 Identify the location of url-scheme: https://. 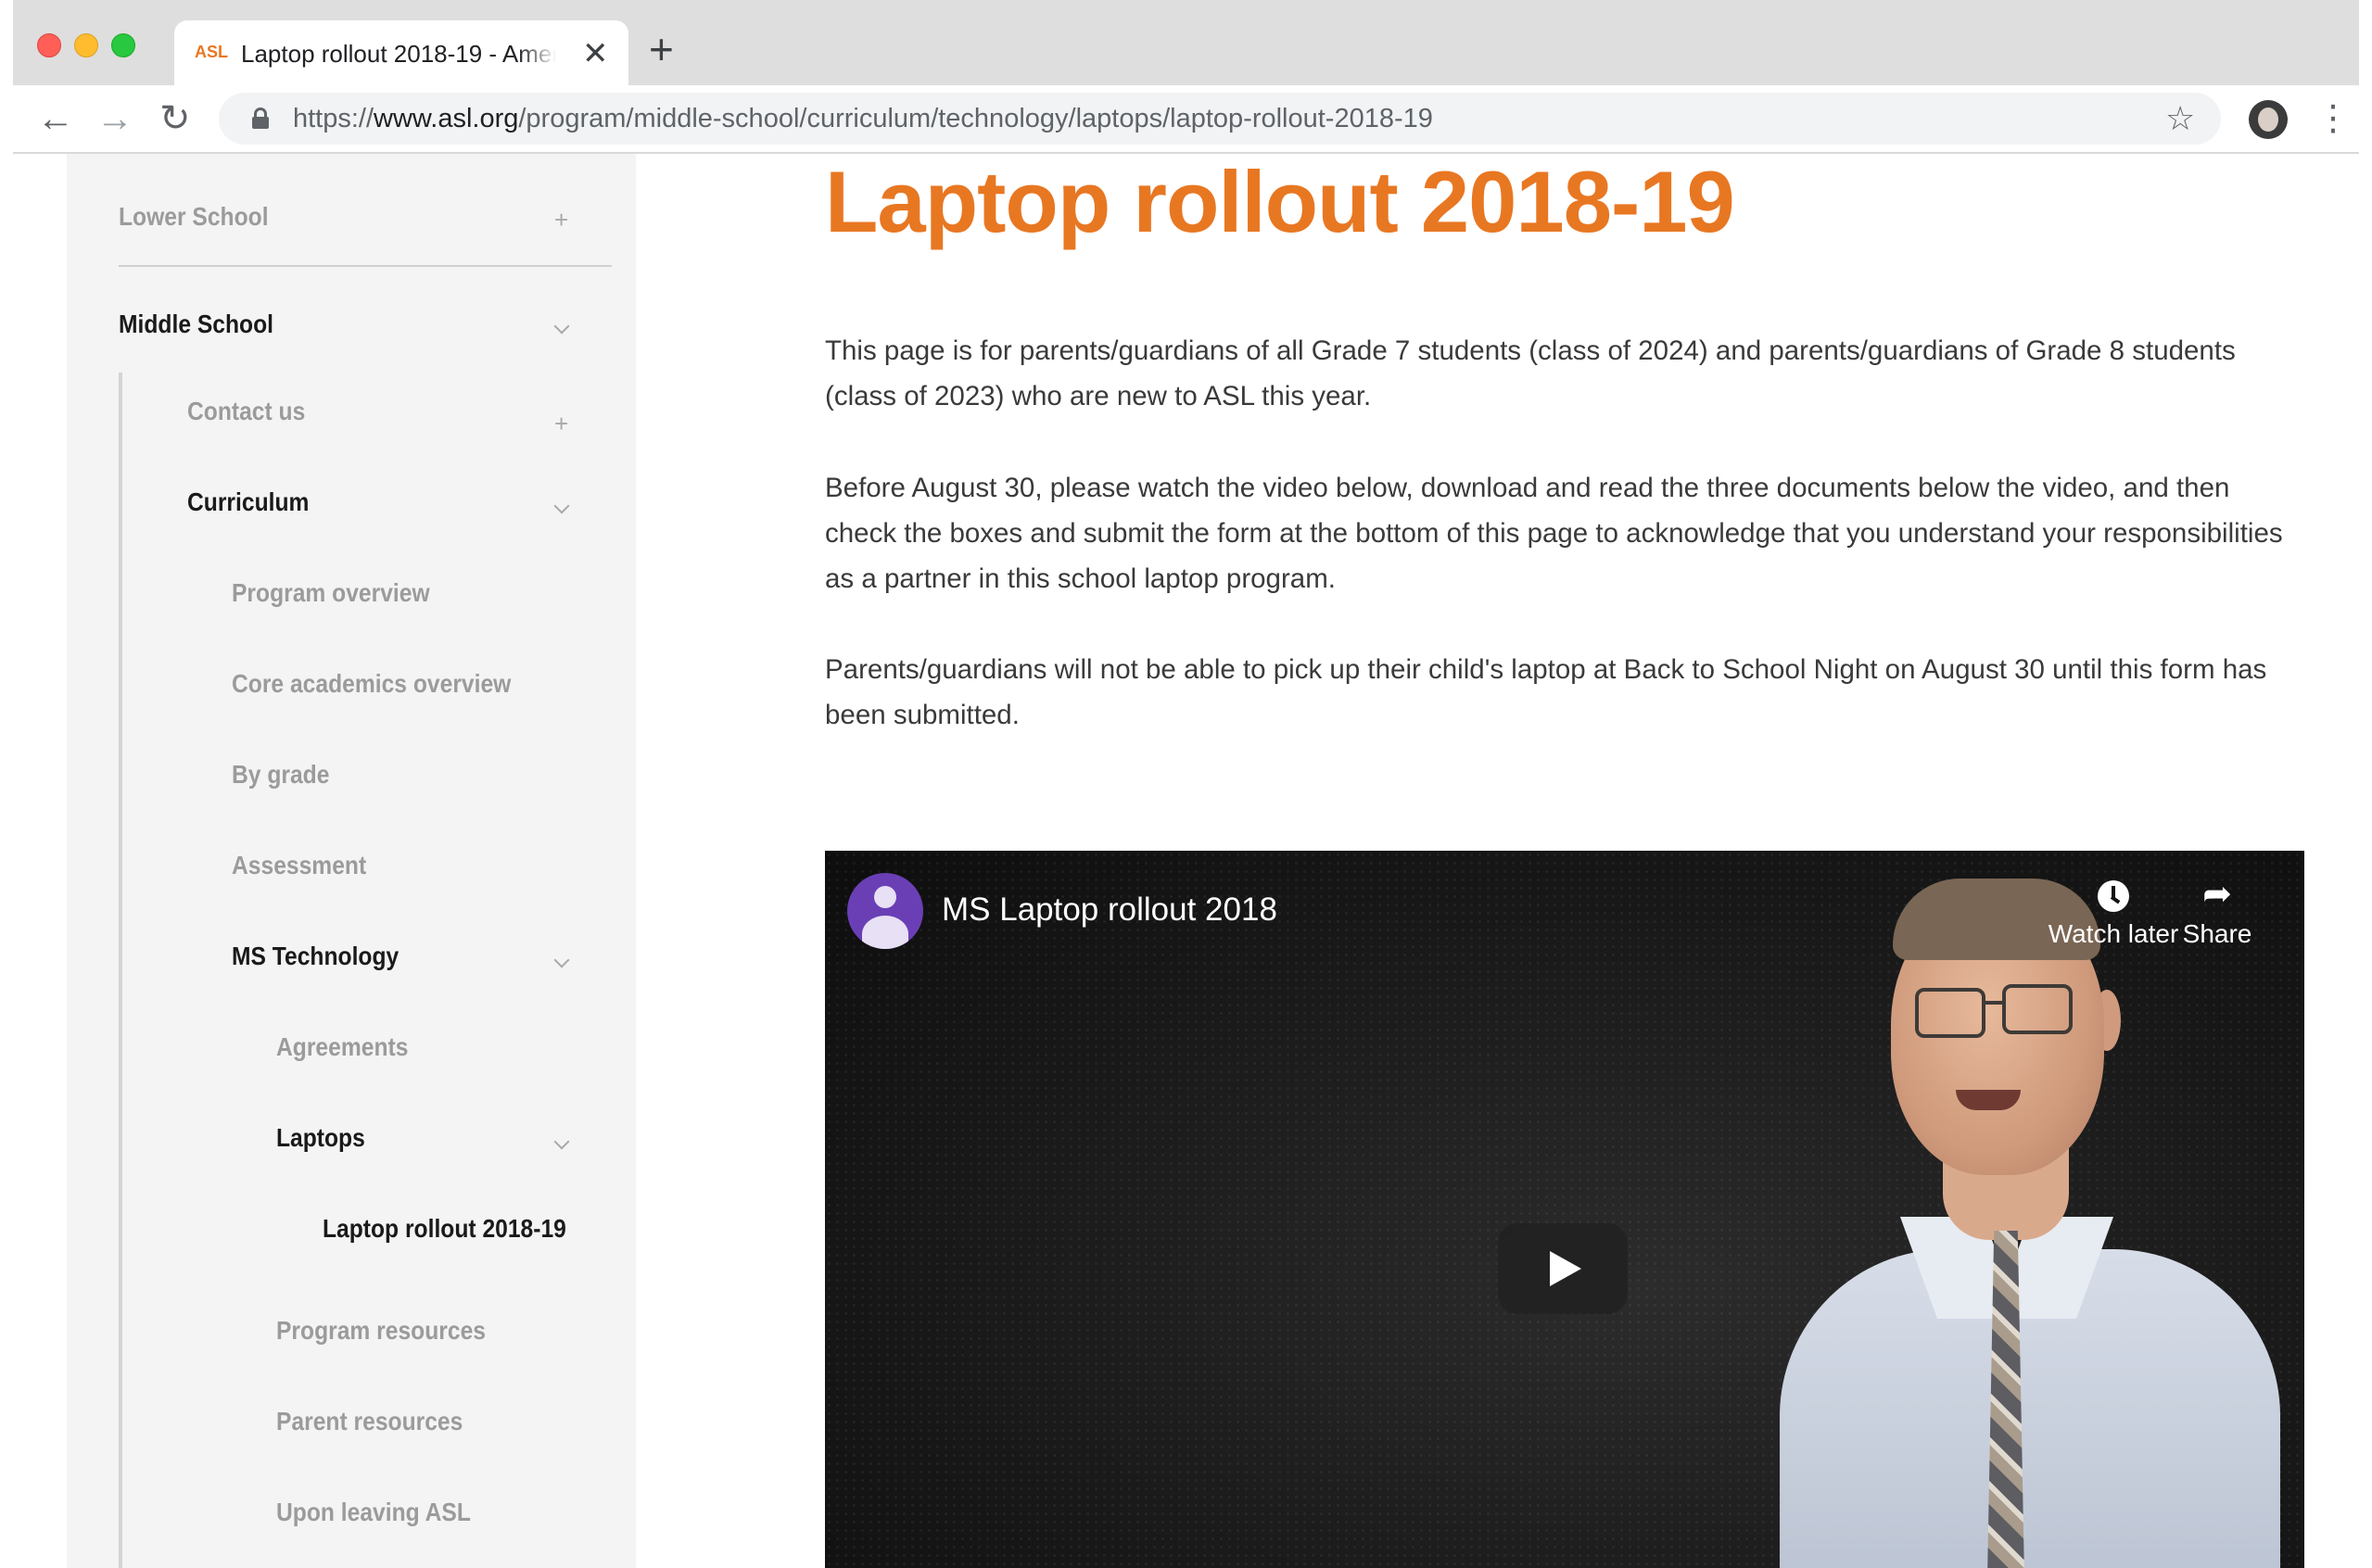
(333, 118).